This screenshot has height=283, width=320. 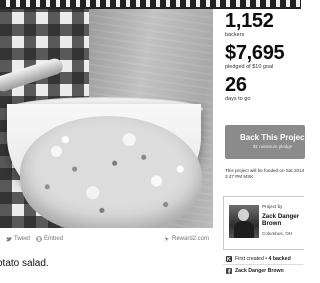 I want to click on creator-history-row: First created • 4 backed, so click(x=263, y=258).